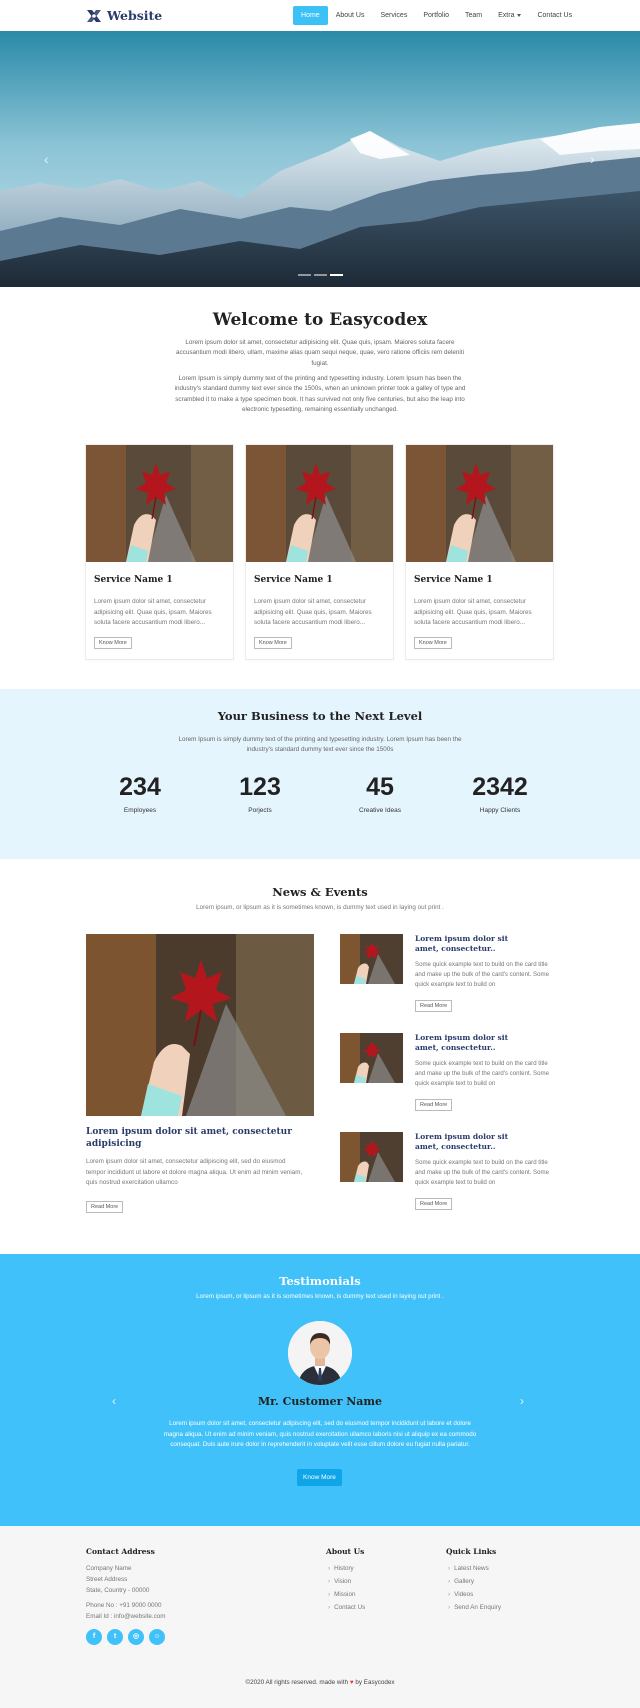 This screenshot has width=640, height=1708. What do you see at coordinates (135, 15) in the screenshot?
I see `brand-name: Website` at bounding box center [135, 15].